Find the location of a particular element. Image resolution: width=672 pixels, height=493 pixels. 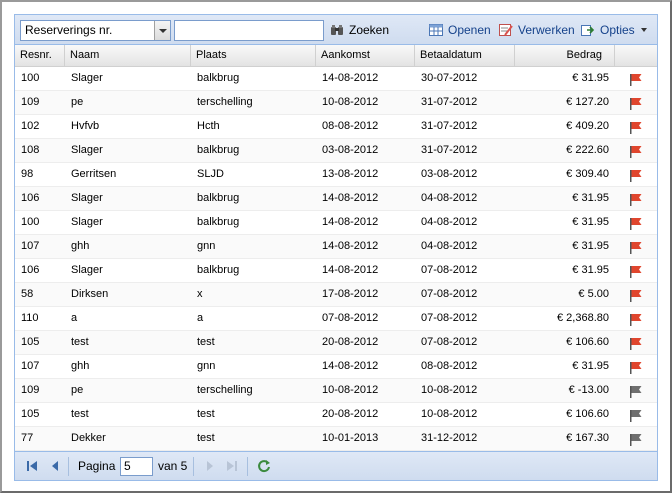

cell-naam: a is located at coordinates (74, 318).